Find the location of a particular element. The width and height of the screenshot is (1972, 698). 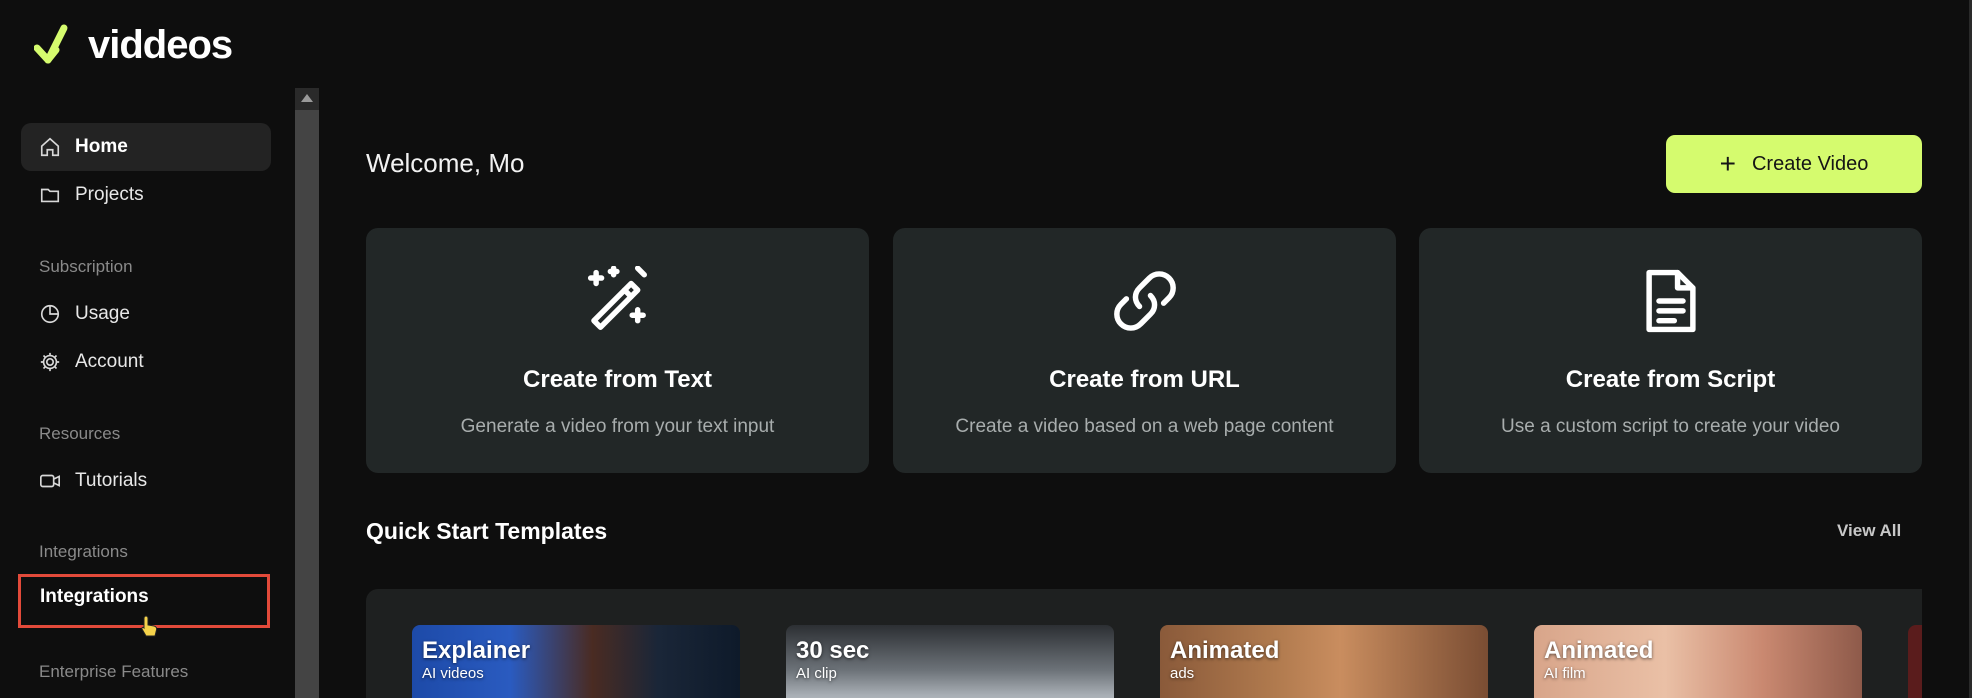

create-video-button: + Create Video is located at coordinates (1794, 164).